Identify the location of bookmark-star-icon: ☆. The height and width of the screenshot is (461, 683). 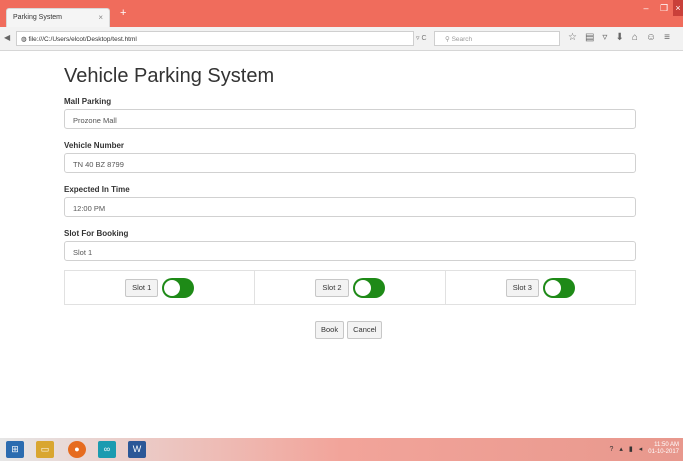
(572, 37).